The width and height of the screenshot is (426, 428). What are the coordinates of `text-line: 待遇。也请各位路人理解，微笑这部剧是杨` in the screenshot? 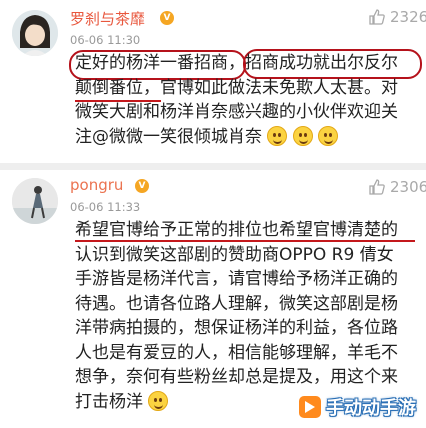 It's located at (236, 303).